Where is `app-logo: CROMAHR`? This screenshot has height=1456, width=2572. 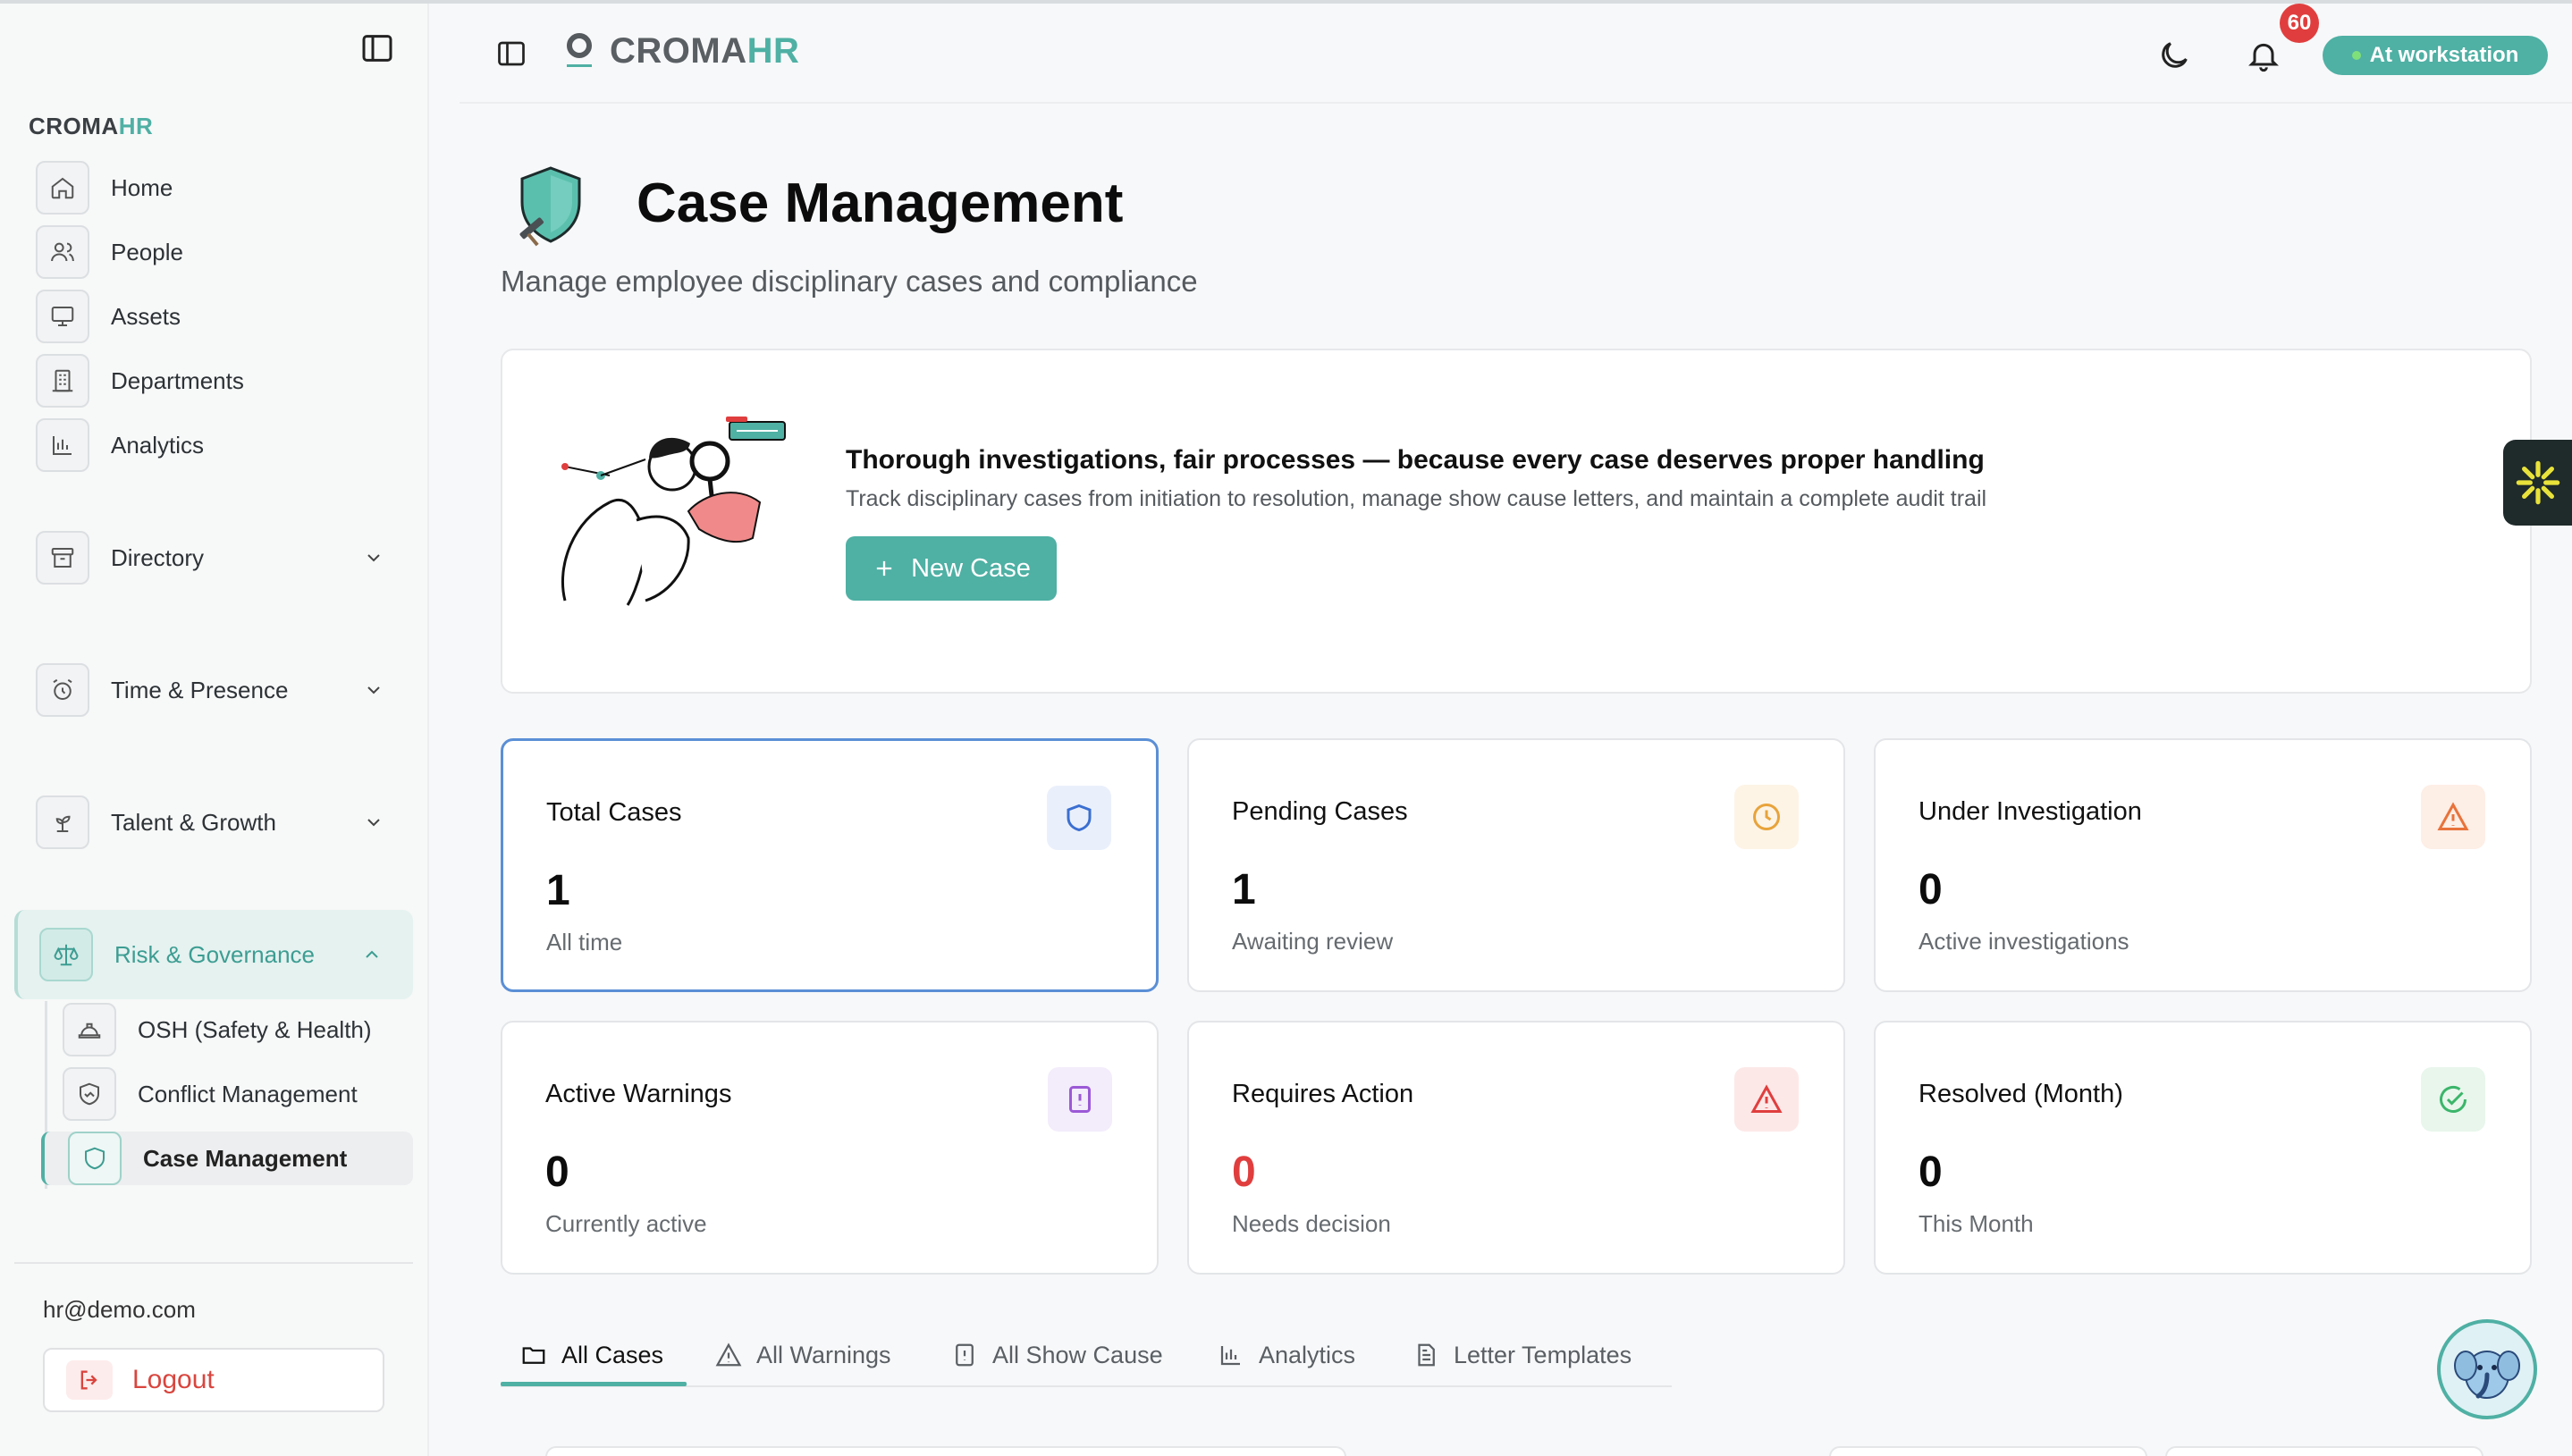
app-logo: CROMAHR is located at coordinates (681, 51).